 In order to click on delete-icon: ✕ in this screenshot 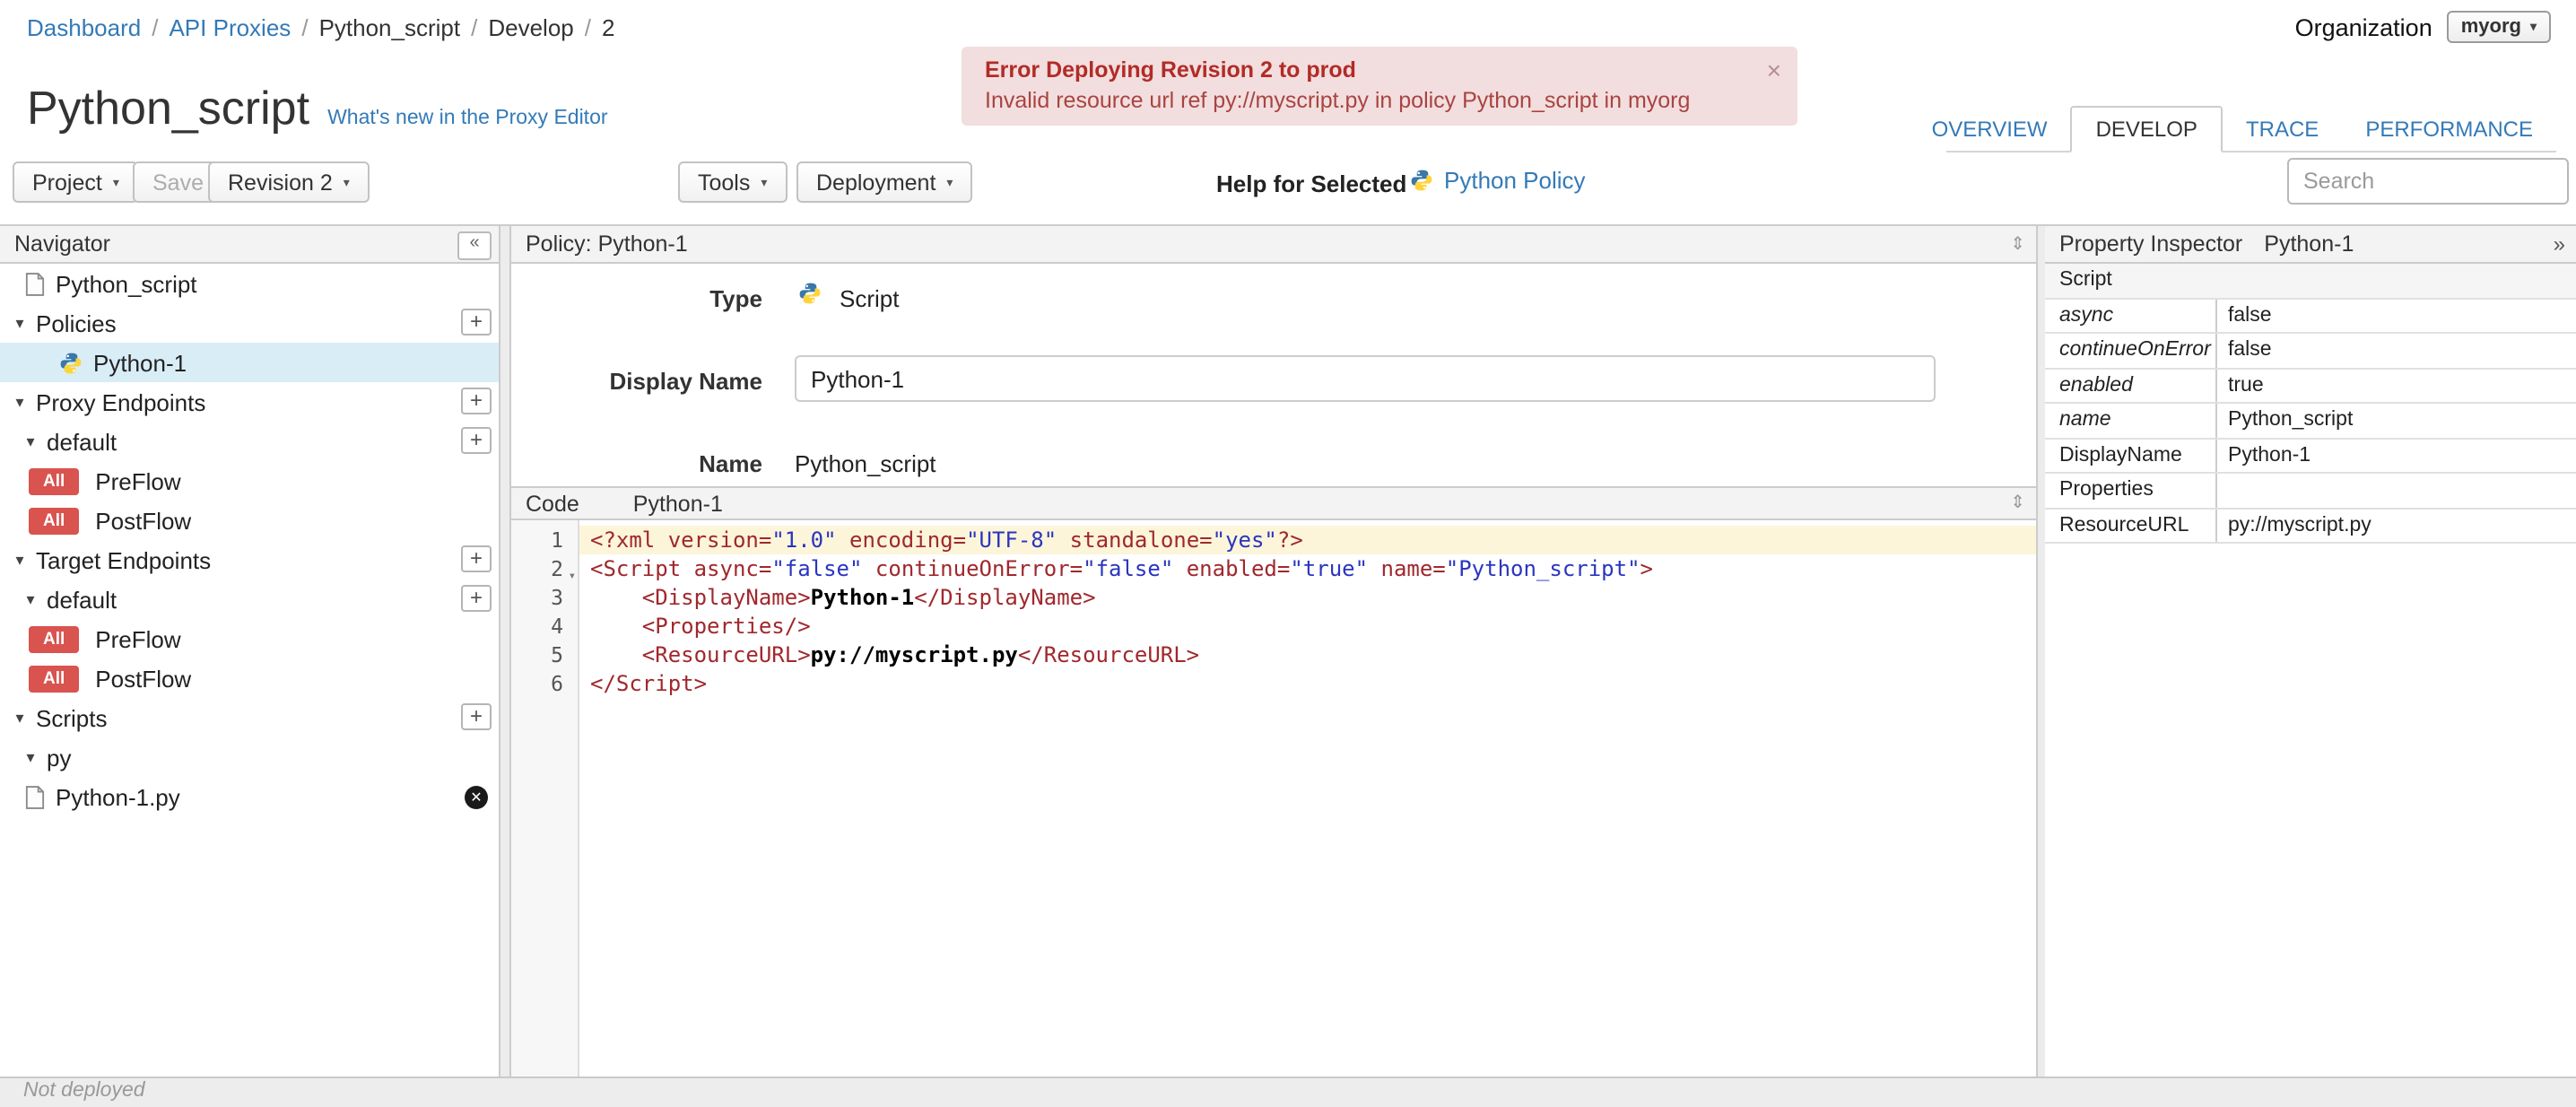, I will do `click(476, 796)`.